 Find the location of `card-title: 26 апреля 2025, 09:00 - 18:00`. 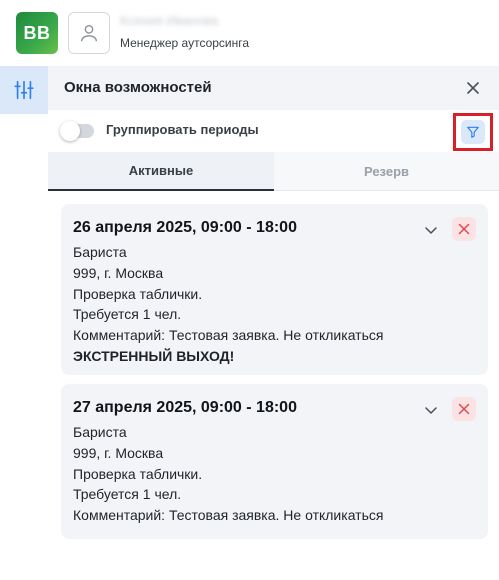

card-title: 26 апреля 2025, 09:00 - 18:00 is located at coordinates (185, 227).